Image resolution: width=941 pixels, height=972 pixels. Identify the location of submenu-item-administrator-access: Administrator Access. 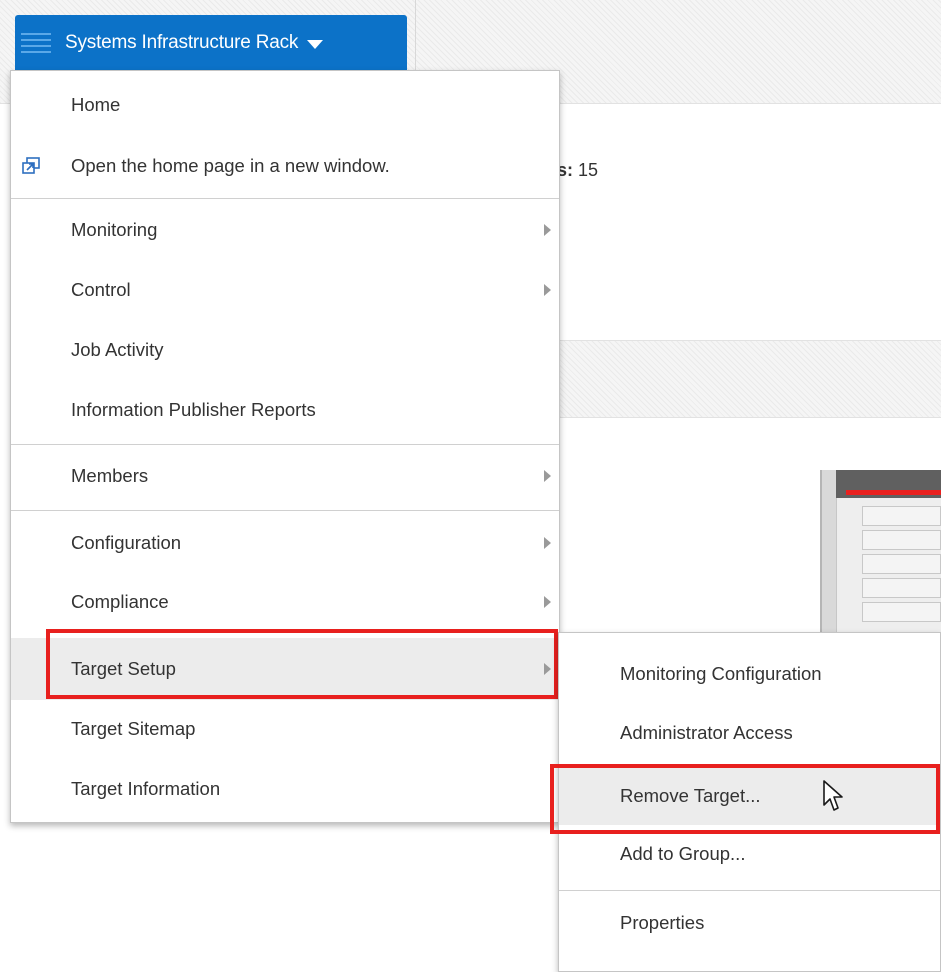
(749, 733).